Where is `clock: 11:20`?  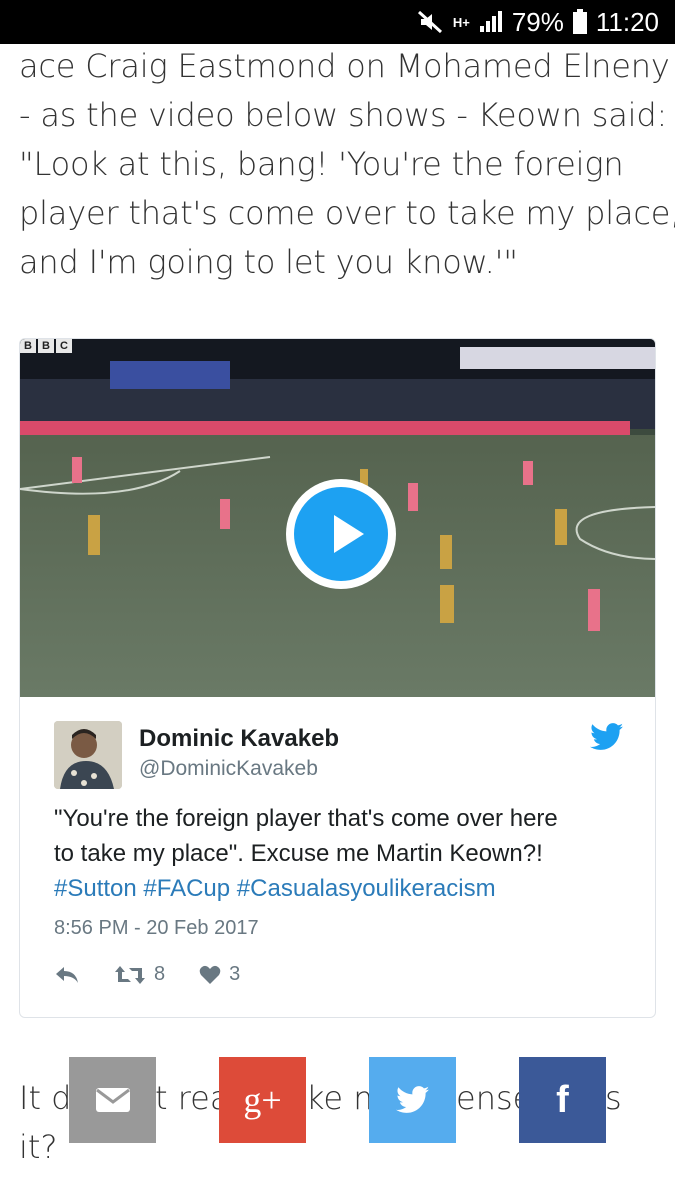
clock: 11:20 is located at coordinates (627, 21).